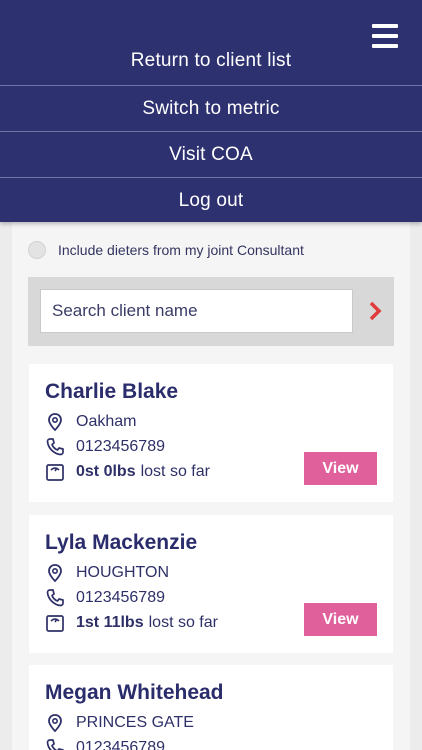 The width and height of the screenshot is (422, 750). What do you see at coordinates (134, 692) in the screenshot?
I see `client-name: Megan Whitehead` at bounding box center [134, 692].